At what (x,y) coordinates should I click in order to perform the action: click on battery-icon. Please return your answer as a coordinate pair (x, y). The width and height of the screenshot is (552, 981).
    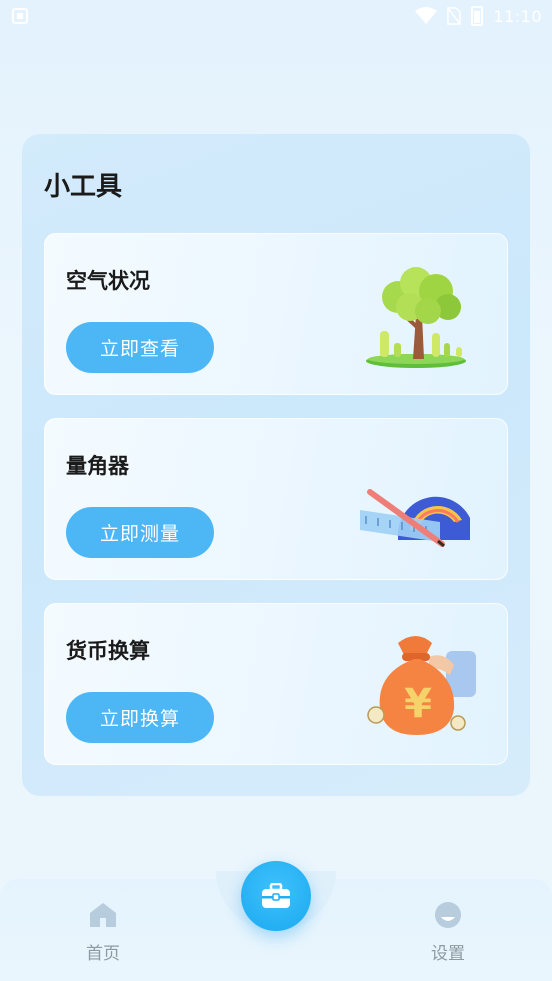
    Looking at the image, I should click on (477, 16).